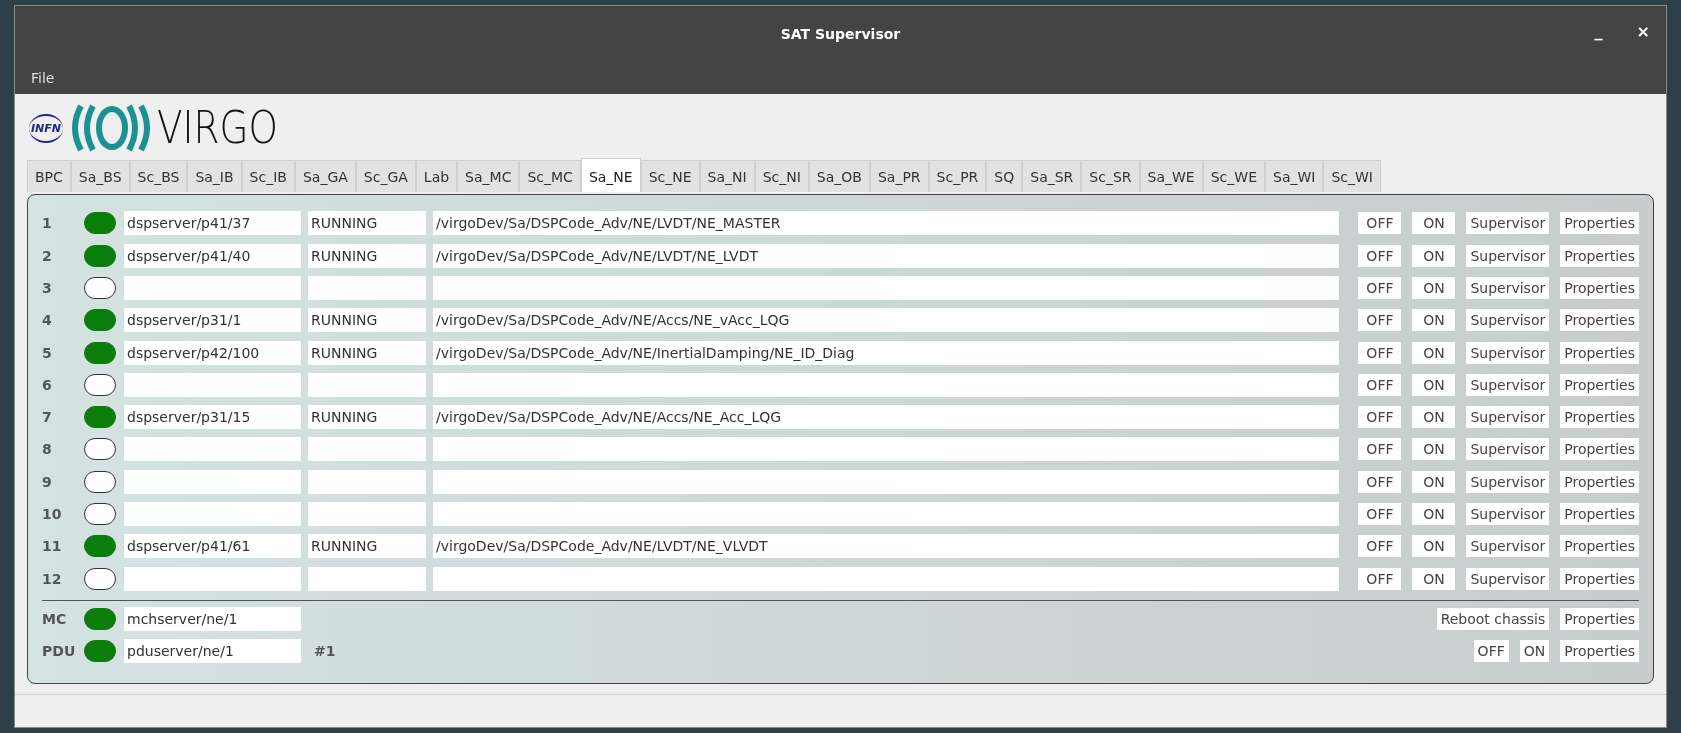 The image size is (1681, 733). Describe the element at coordinates (47, 352) in the screenshot. I see `row-number: 5` at that location.